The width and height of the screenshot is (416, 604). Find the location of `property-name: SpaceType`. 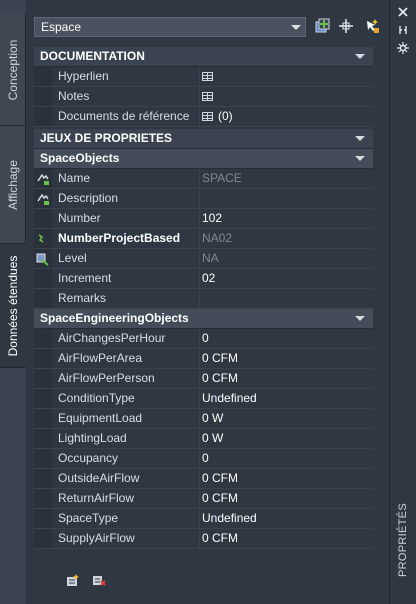

property-name: SpaceType is located at coordinates (88, 518).